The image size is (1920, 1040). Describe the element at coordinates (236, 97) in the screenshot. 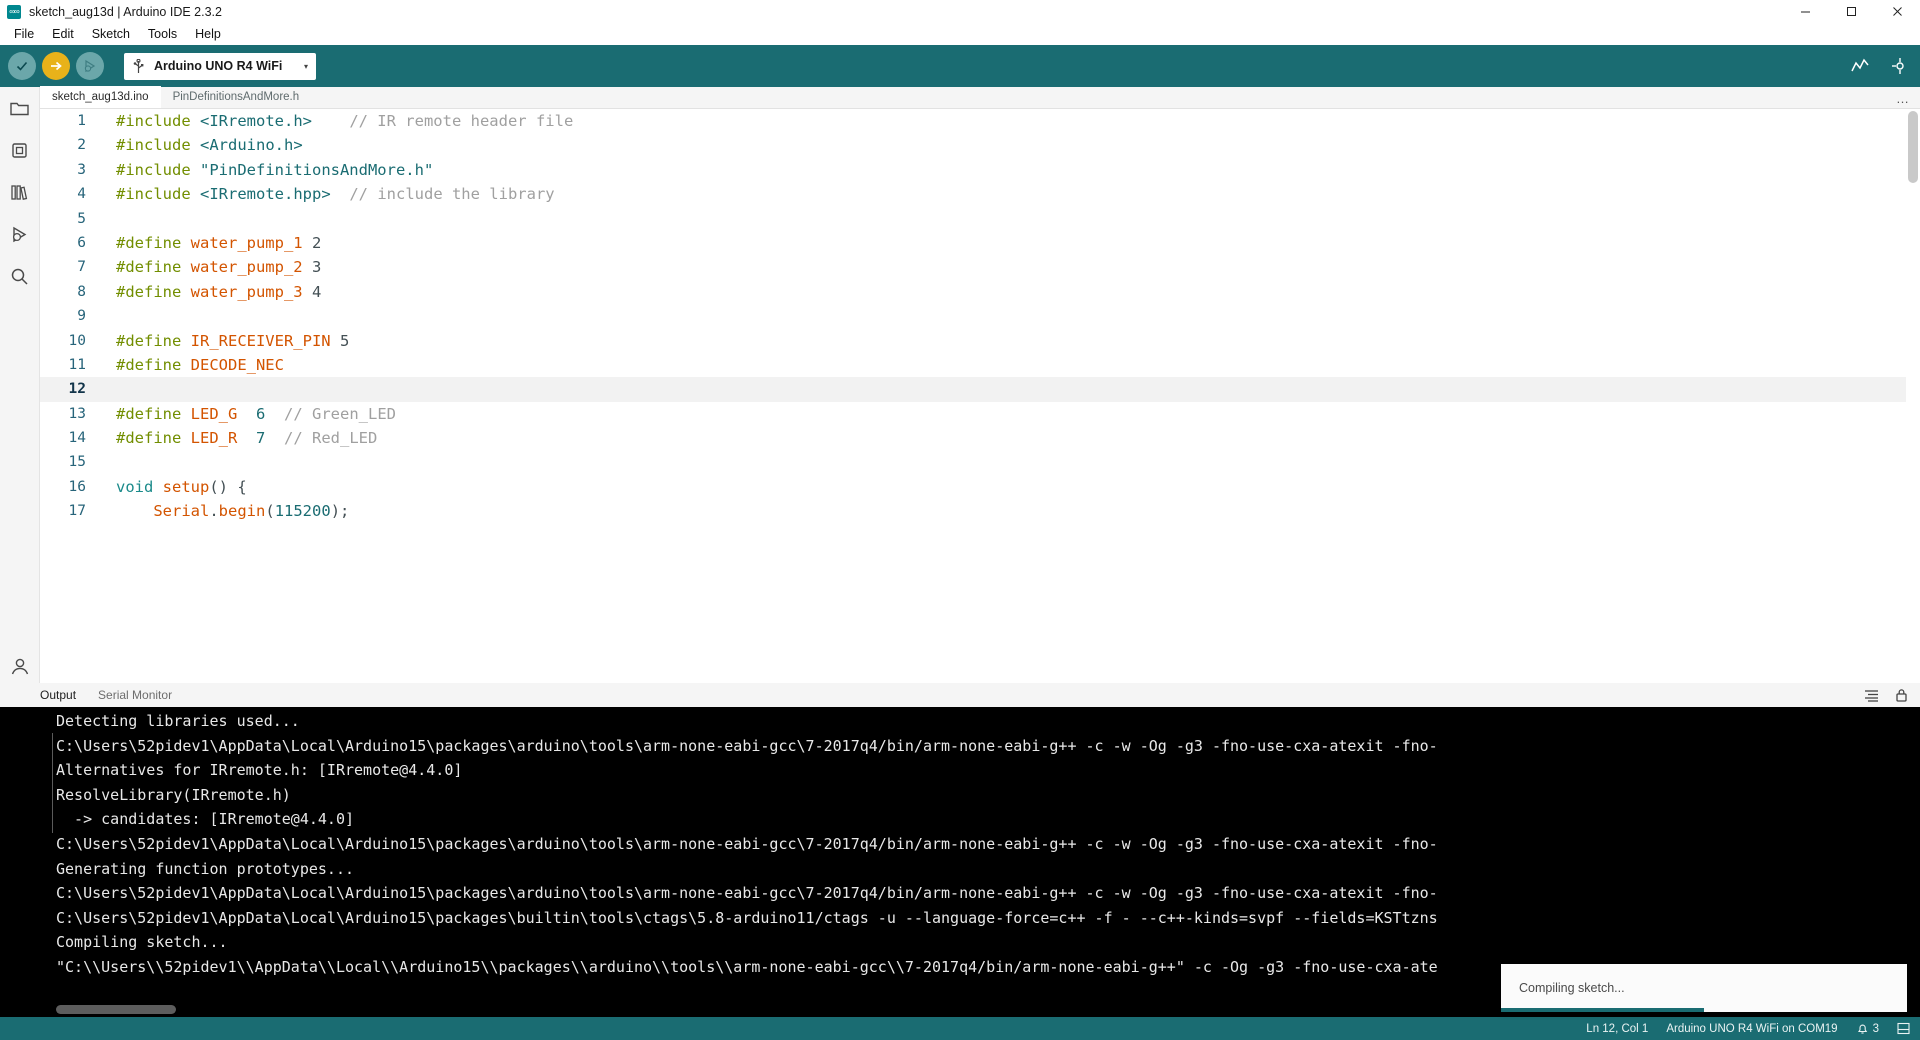

I see `editor-tab-pindefinitions: PinDefinitionsAndMore.h` at that location.